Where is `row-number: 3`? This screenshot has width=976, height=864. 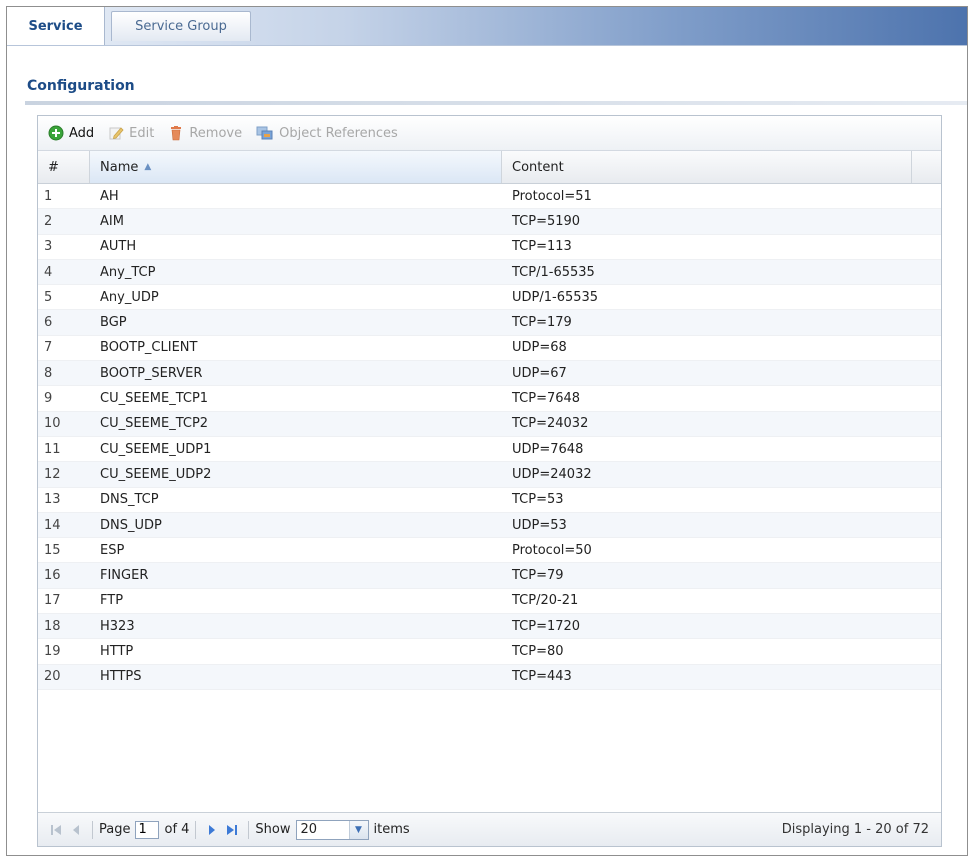 row-number: 3 is located at coordinates (48, 247).